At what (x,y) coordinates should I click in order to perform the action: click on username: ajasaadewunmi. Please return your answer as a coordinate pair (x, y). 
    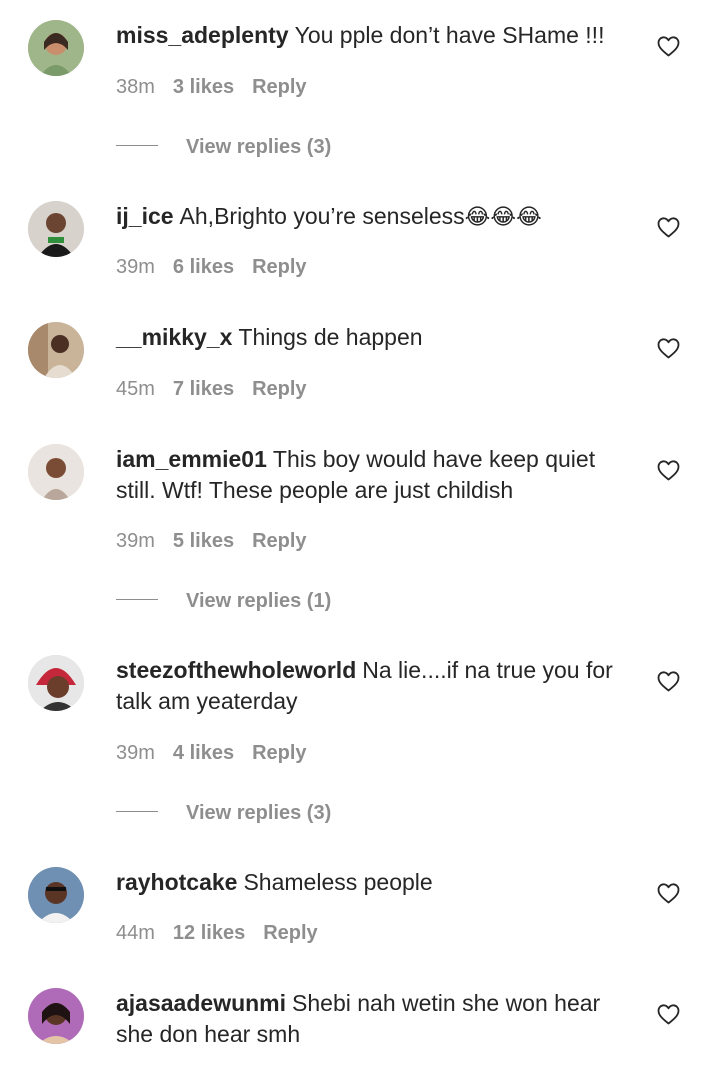
    Looking at the image, I should click on (201, 1003).